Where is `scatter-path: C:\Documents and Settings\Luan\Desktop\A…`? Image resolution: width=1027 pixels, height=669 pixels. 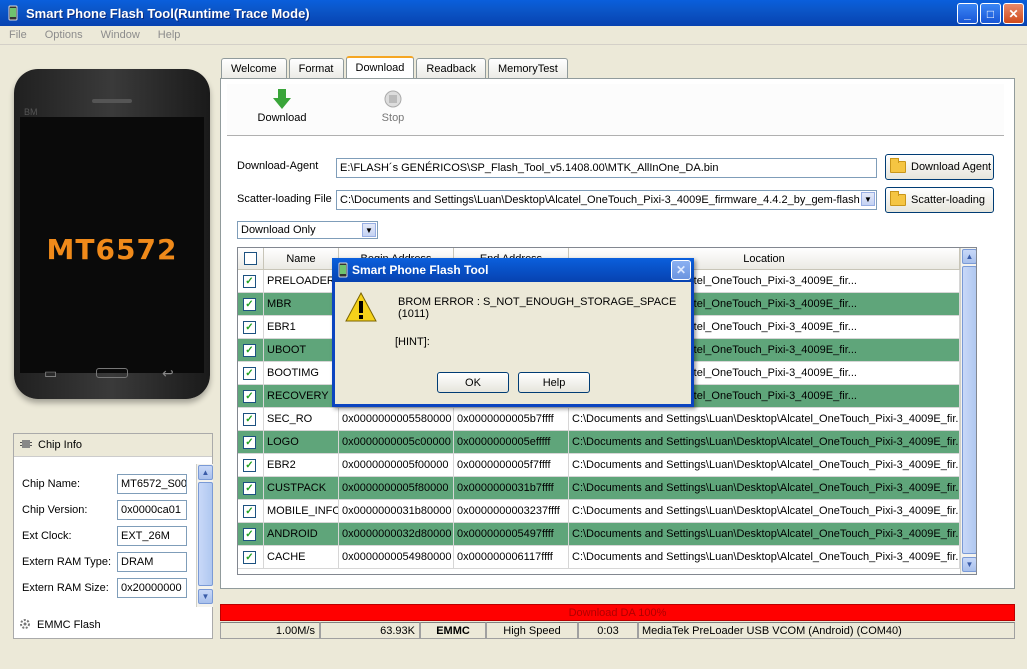
scatter-path: C:\Documents and Settings\Luan\Desktop\A… is located at coordinates (607, 200).